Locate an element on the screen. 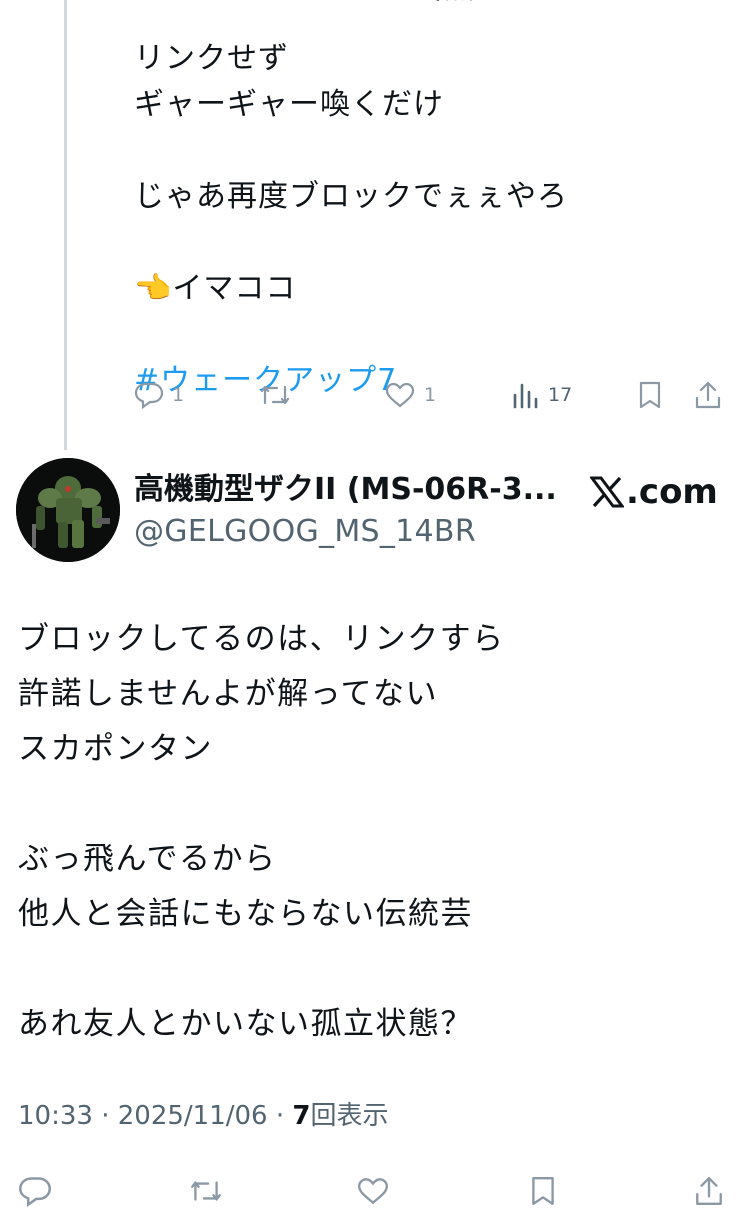  tweet-views-count: 7 is located at coordinates (301, 1116).